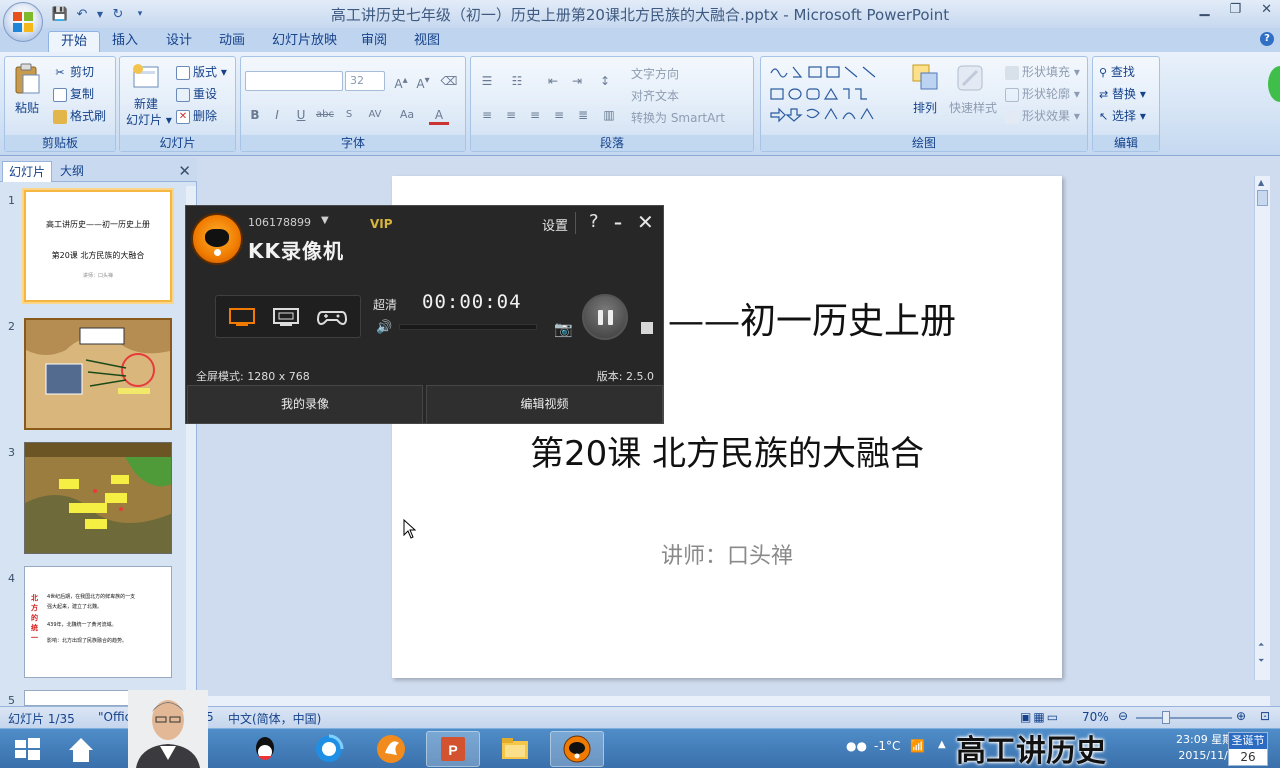  I want to click on font-color-icon: A, so click(439, 115).